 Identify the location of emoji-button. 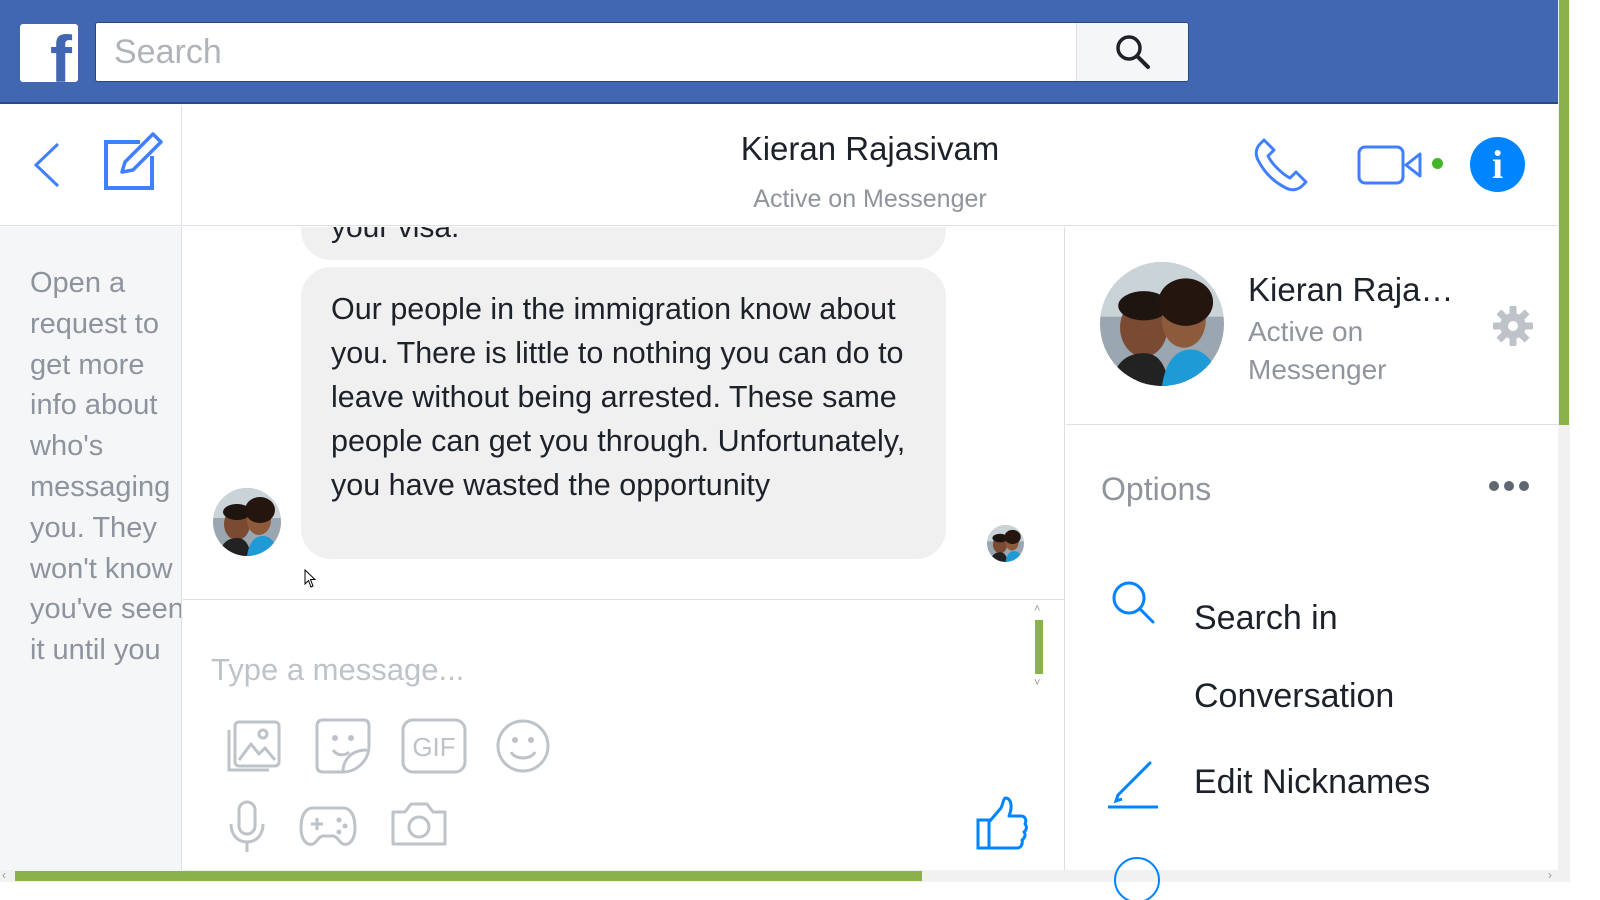
(523, 748).